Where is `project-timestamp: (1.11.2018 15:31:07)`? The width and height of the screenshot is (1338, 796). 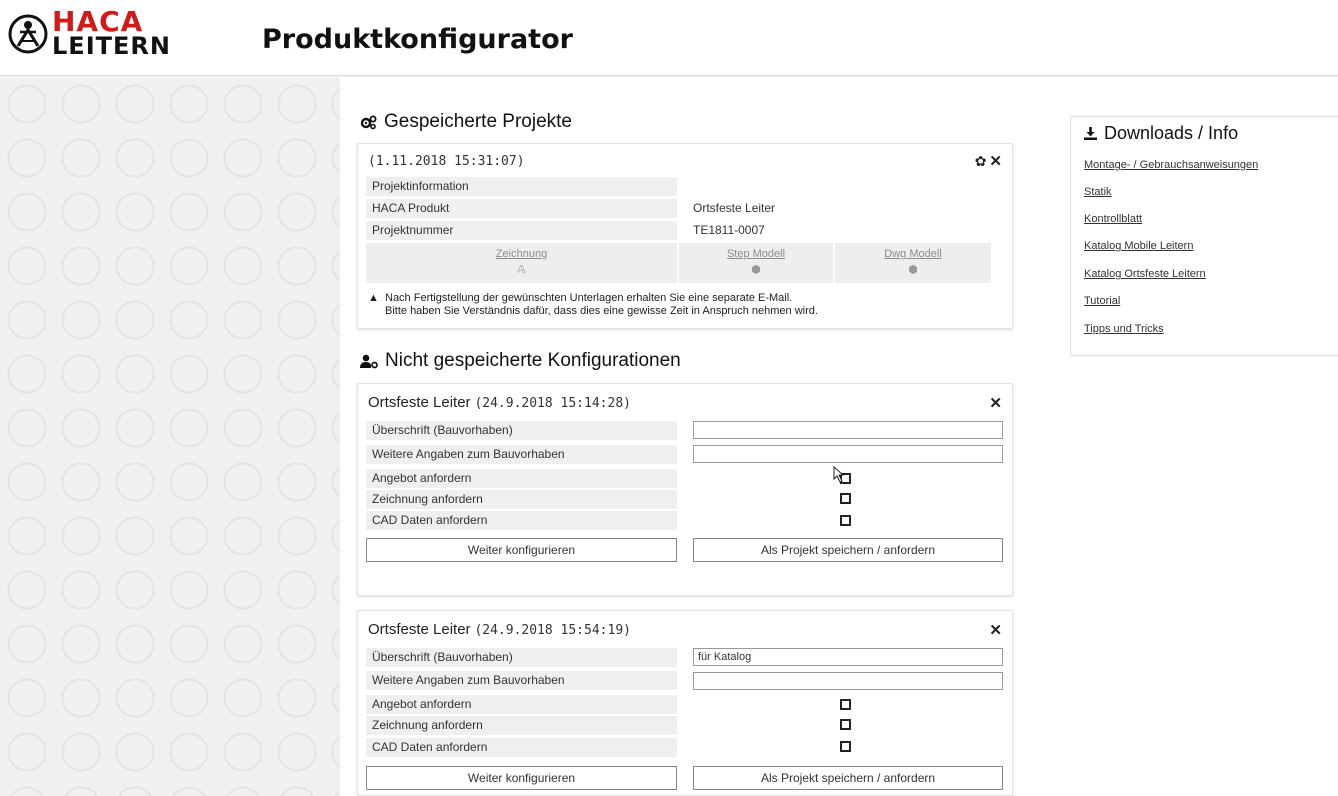
project-timestamp: (1.11.2018 15:31:07) is located at coordinates (446, 161).